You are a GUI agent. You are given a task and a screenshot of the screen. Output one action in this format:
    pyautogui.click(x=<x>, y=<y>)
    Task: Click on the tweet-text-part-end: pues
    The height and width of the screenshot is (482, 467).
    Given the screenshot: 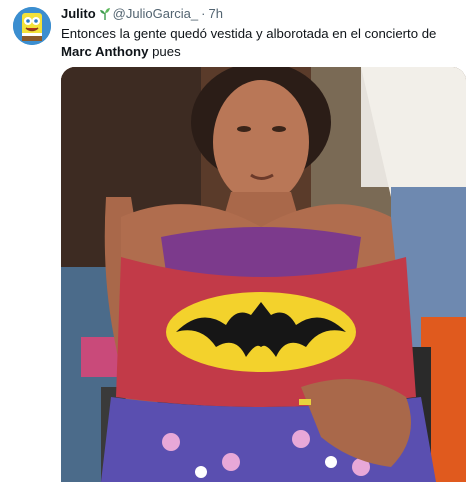 What is the action you would take?
    pyautogui.click(x=164, y=51)
    